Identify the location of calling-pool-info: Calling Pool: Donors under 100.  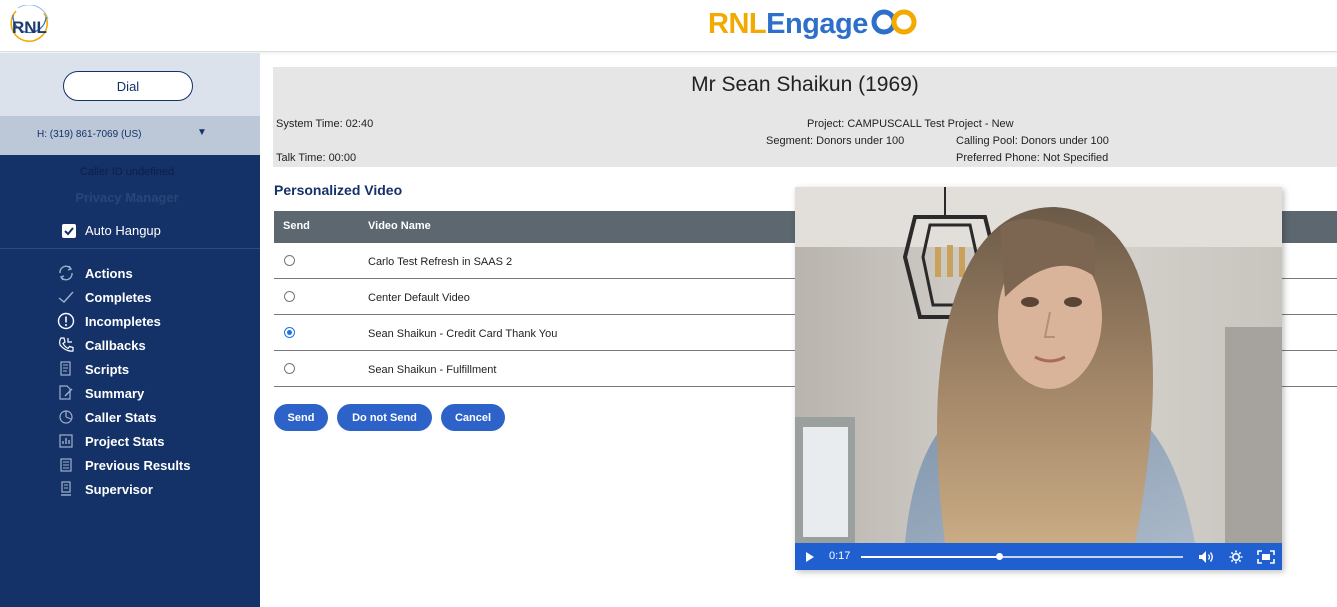
(1032, 141).